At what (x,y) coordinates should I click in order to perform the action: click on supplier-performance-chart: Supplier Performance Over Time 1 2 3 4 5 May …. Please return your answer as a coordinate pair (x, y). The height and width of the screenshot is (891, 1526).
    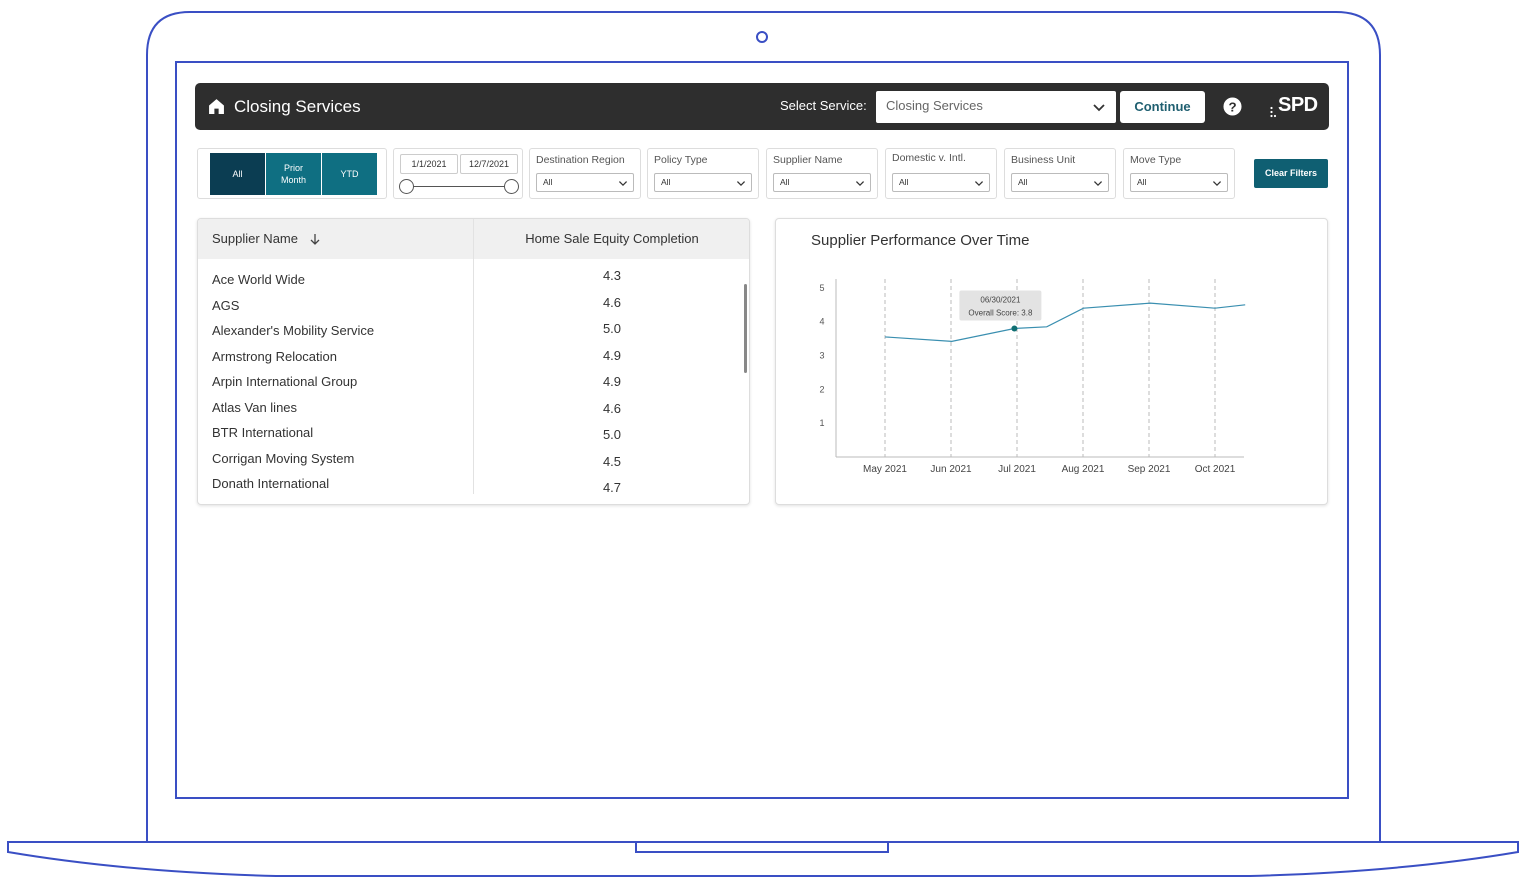
    Looking at the image, I should click on (1051, 361).